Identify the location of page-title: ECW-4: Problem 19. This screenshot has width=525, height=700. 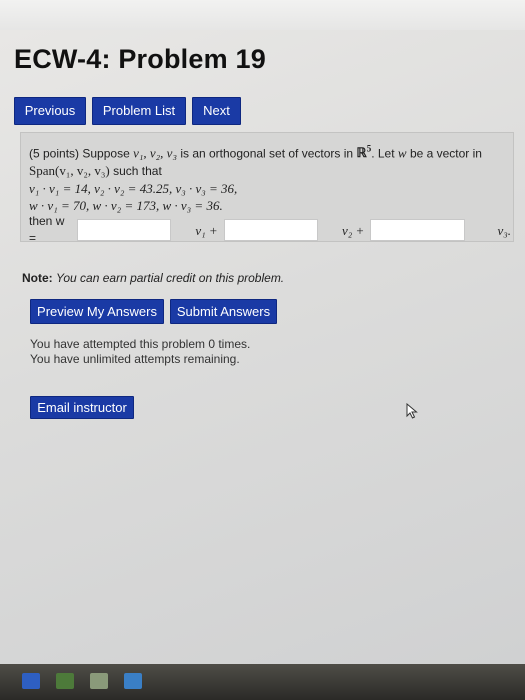
(140, 59).